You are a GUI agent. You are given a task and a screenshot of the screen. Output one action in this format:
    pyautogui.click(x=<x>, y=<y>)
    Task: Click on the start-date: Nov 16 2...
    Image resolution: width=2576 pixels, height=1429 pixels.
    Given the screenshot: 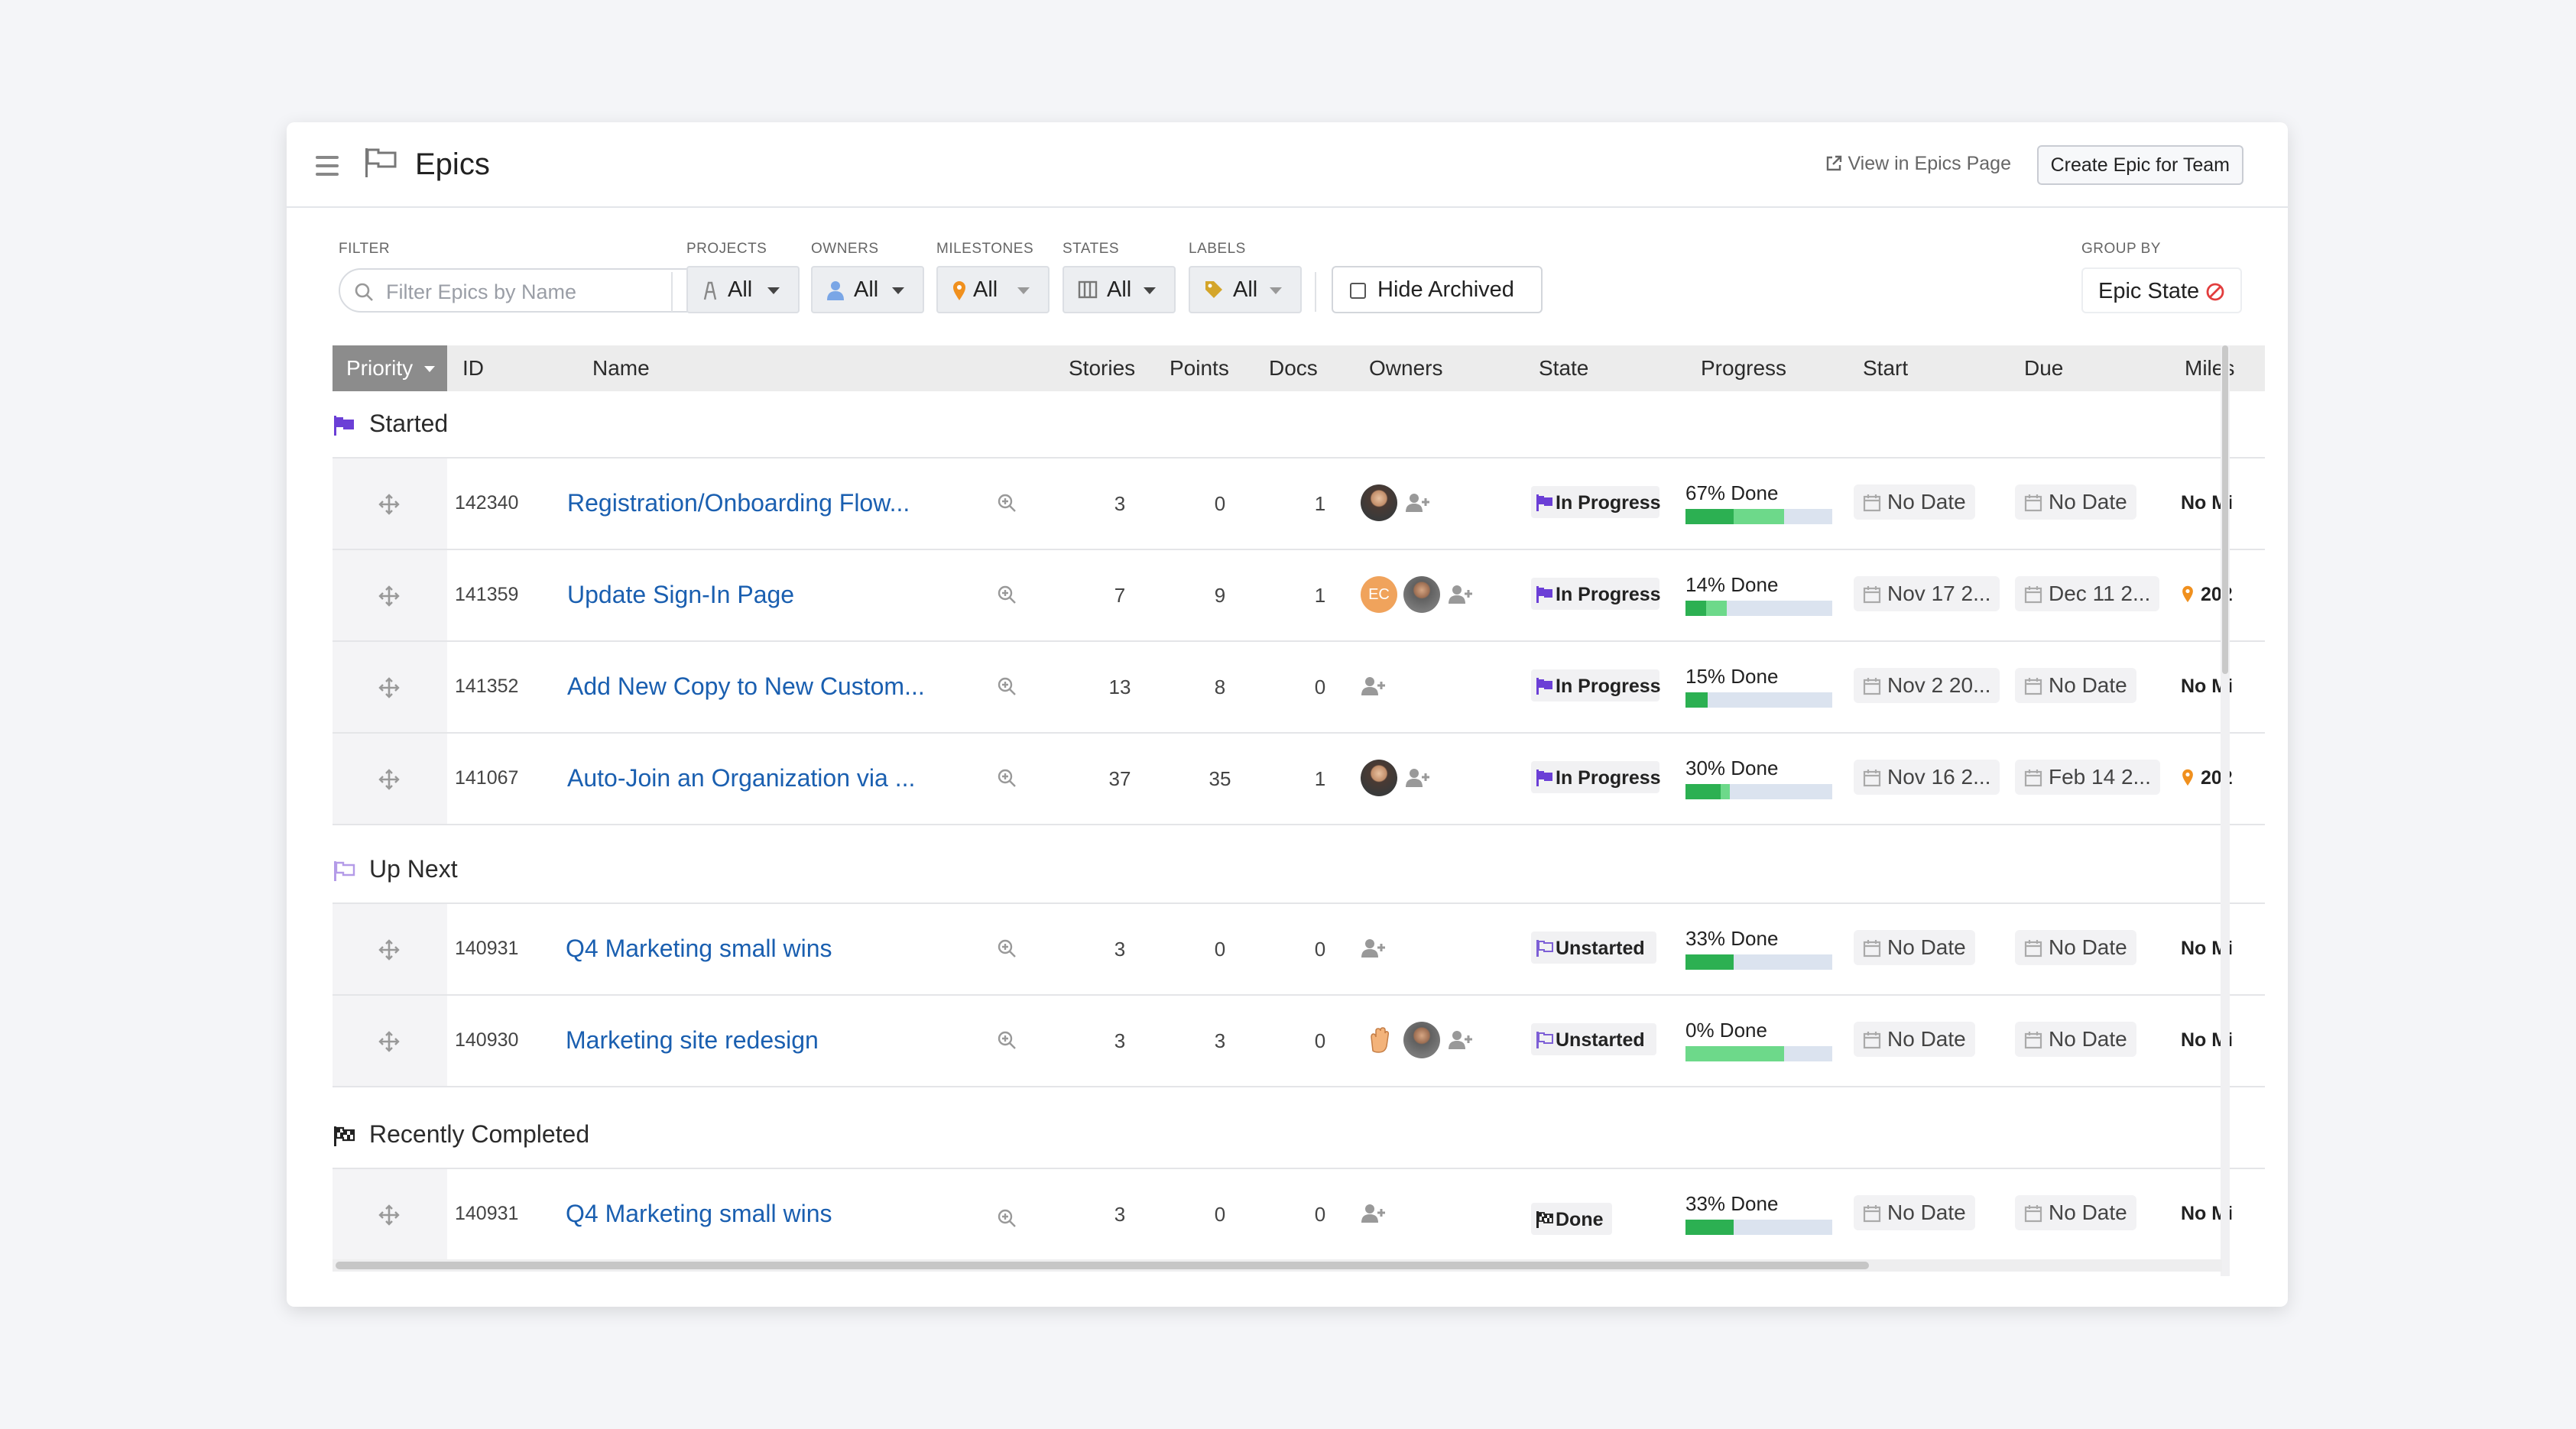 What is the action you would take?
    pyautogui.click(x=1927, y=777)
    